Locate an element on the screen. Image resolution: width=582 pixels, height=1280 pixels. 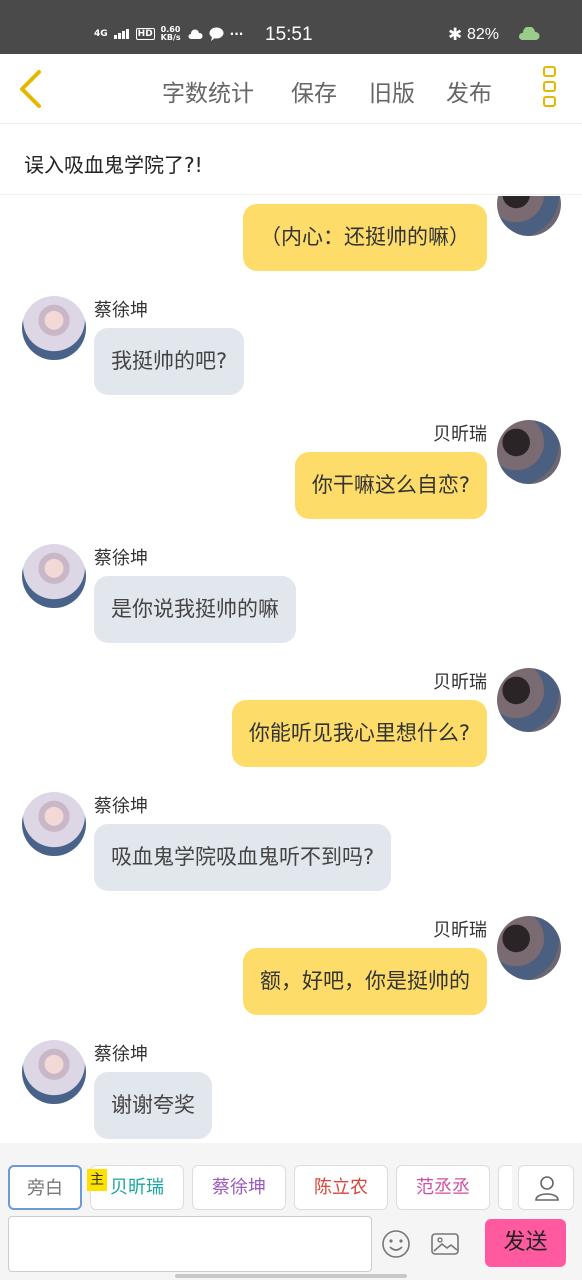
story-title-bar: 误入吸血鬼学院了?! is located at coordinates (291, 160).